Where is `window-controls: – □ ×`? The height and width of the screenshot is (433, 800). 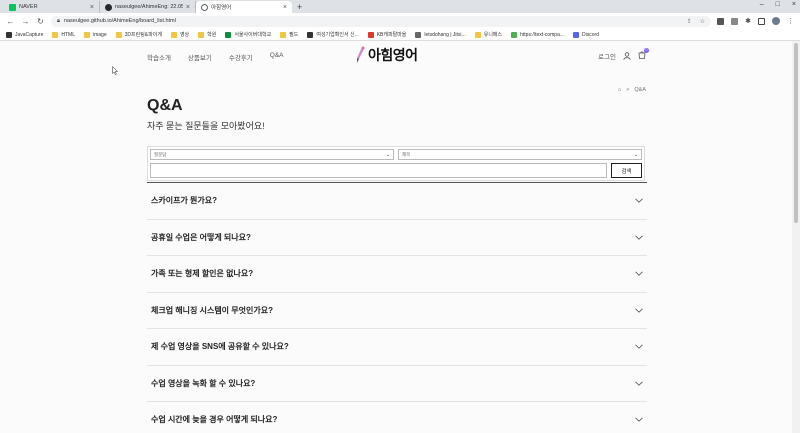 window-controls: – □ × is located at coordinates (778, 4).